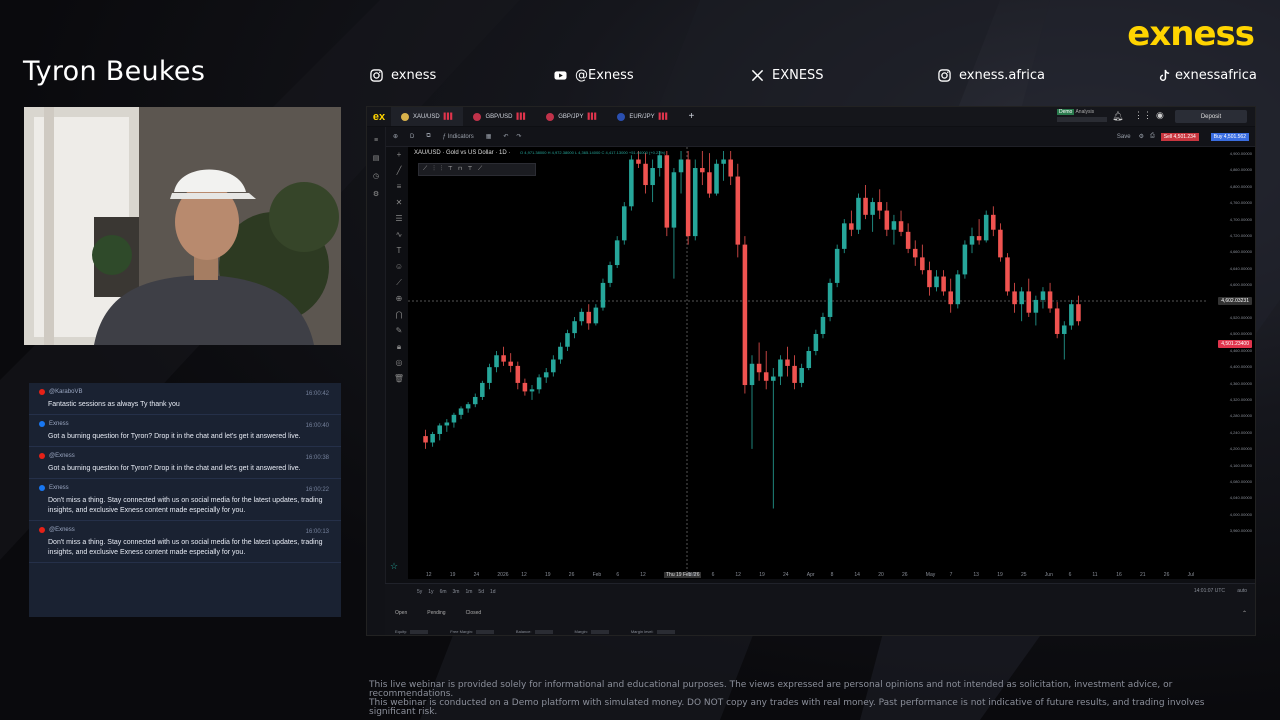 Image resolution: width=1280 pixels, height=720 pixels. Describe the element at coordinates (505, 136) in the screenshot. I see `undo-icon: ↶` at that location.